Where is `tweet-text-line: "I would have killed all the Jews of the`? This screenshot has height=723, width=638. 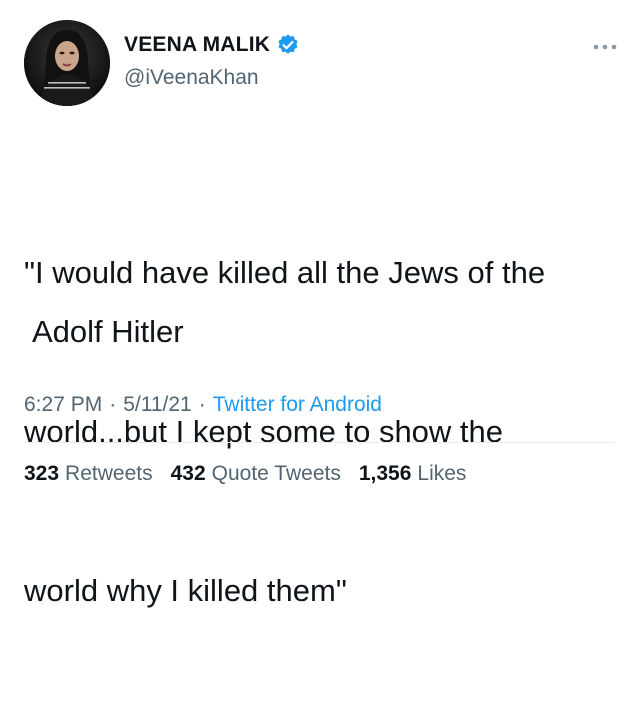 tweet-text-line: "I would have killed all the Jews of the is located at coordinates (285, 272).